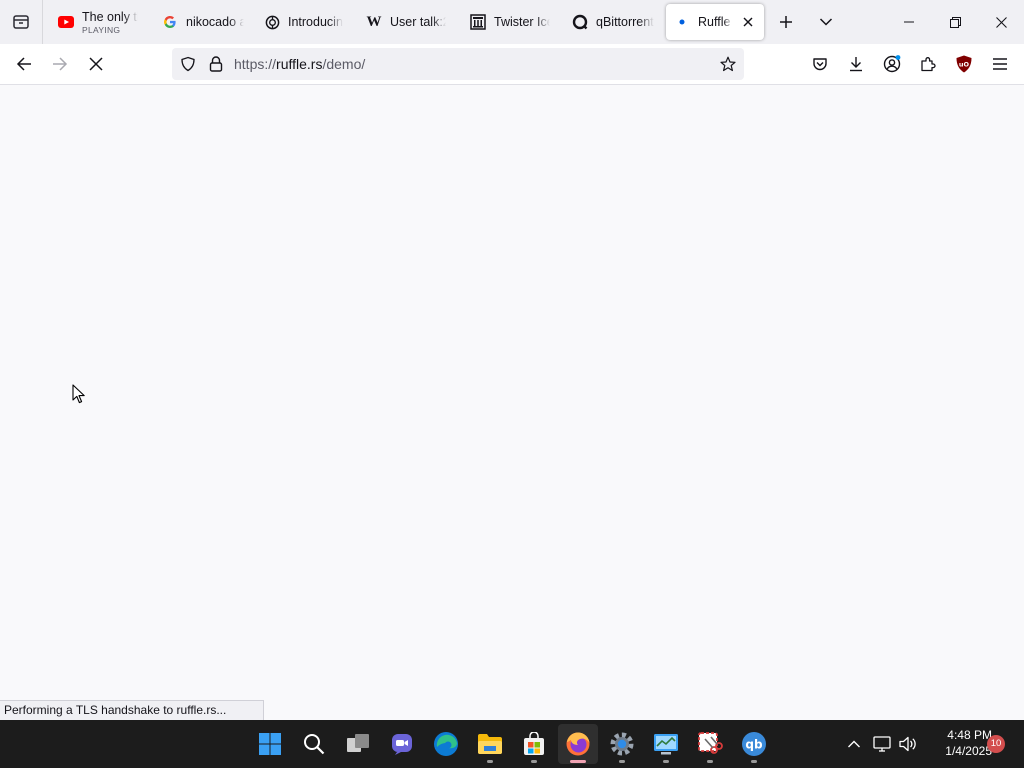 The height and width of the screenshot is (768, 1024). Describe the element at coordinates (170, 22) in the screenshot. I see `google-icon` at that location.